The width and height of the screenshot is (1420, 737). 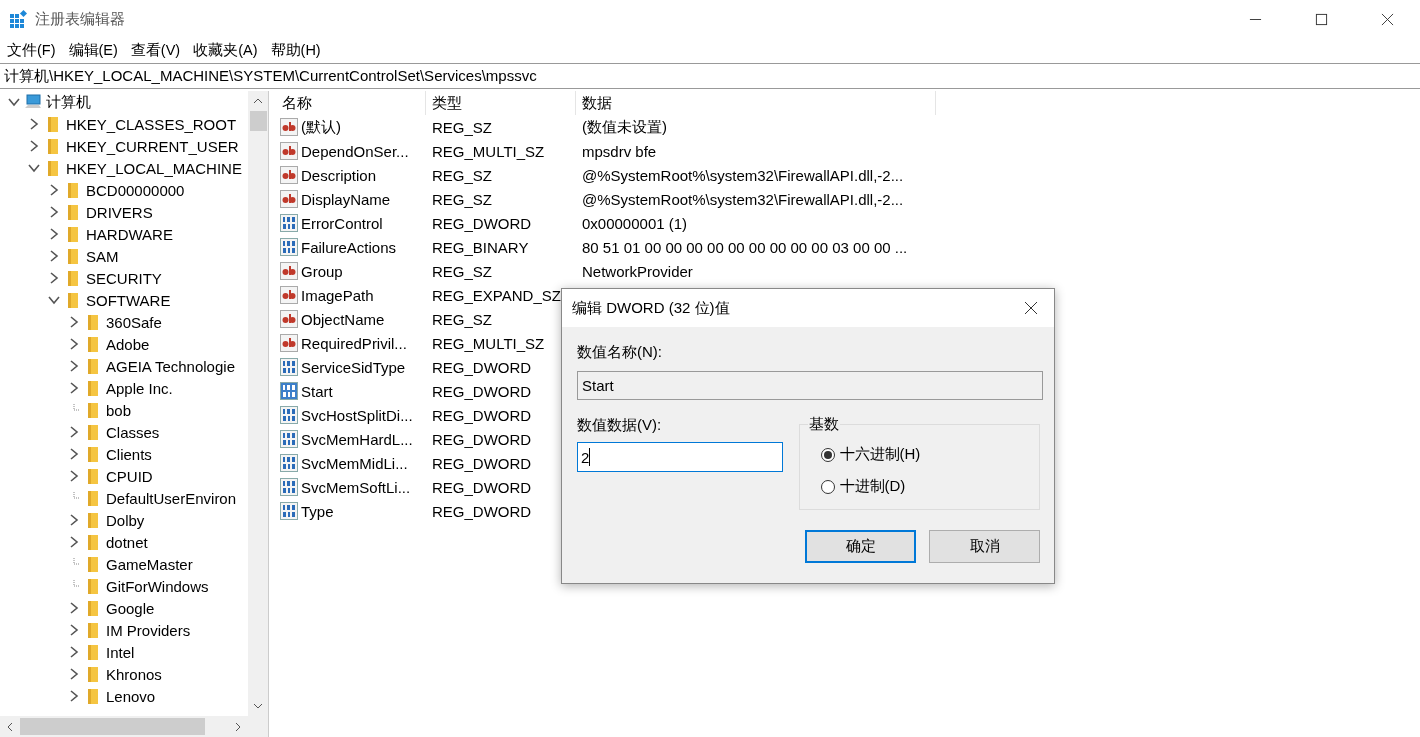 I want to click on value-name: Start, so click(x=317, y=391).